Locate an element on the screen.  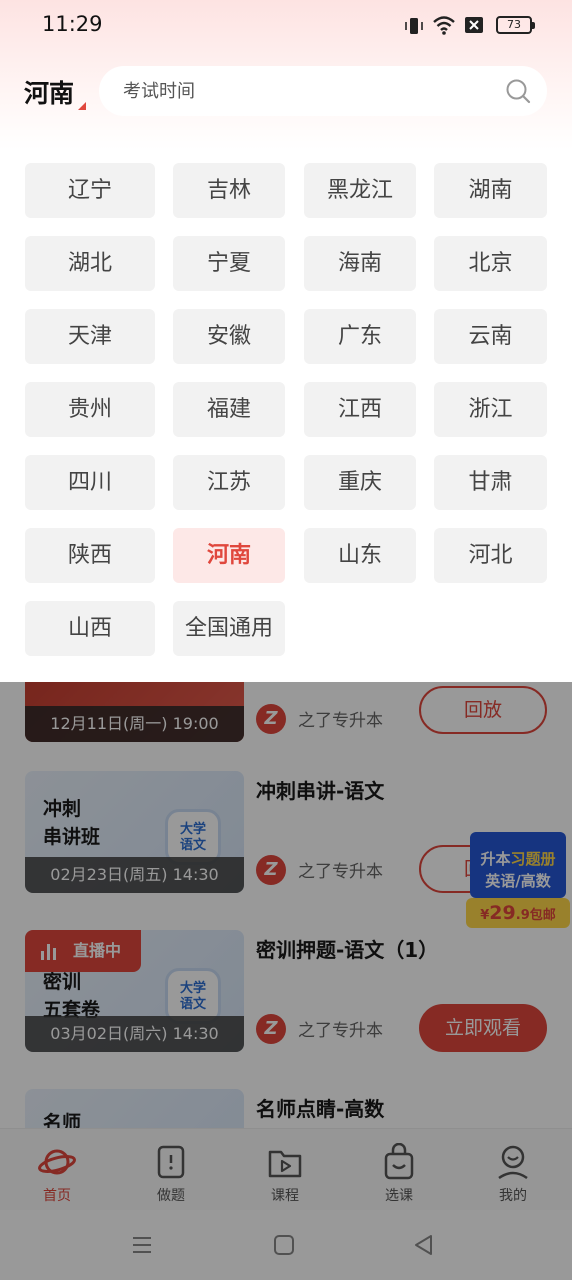
province-option: 湖南 is located at coordinates (490, 190).